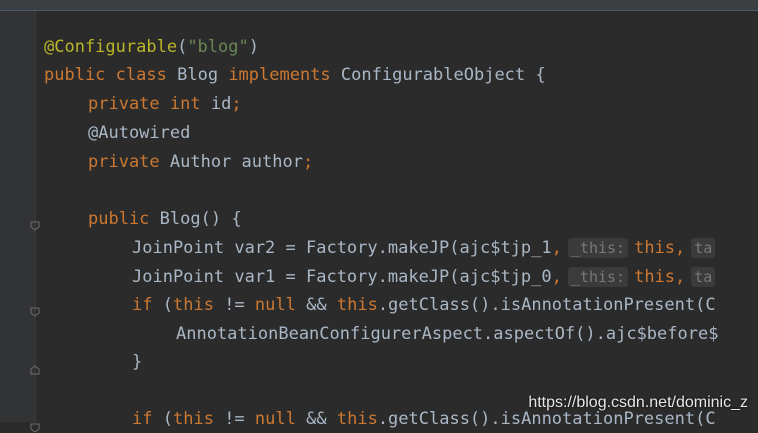 This screenshot has height=433, width=758. I want to click on annotation-token: @Autowired, so click(139, 133).